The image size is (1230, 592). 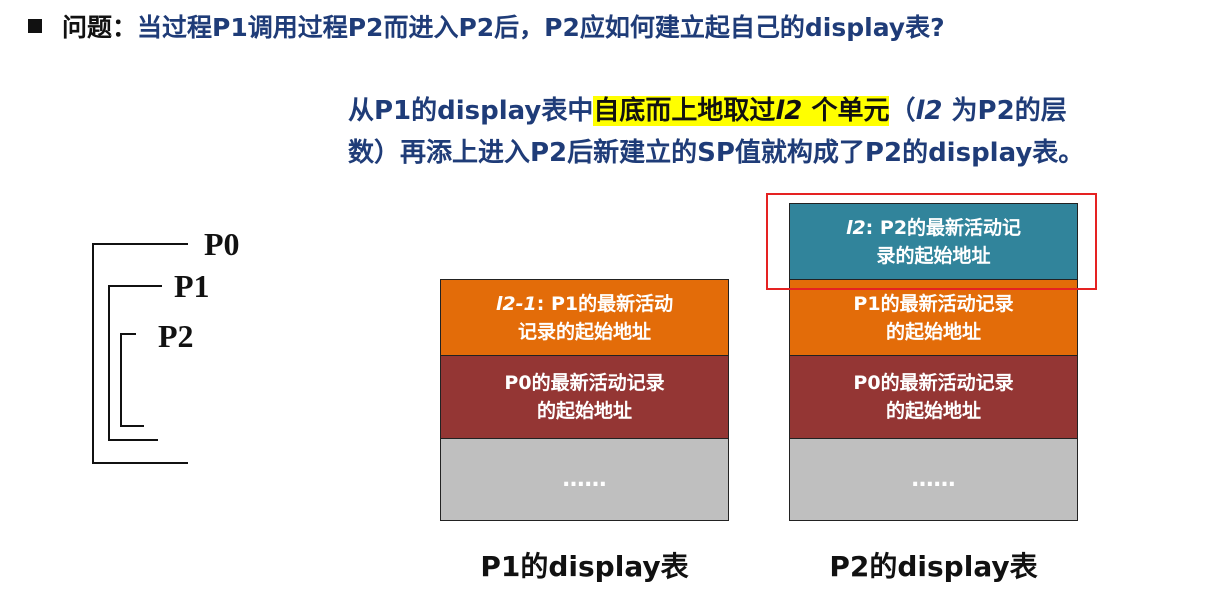 I want to click on label-p2: P2, so click(x=176, y=336).